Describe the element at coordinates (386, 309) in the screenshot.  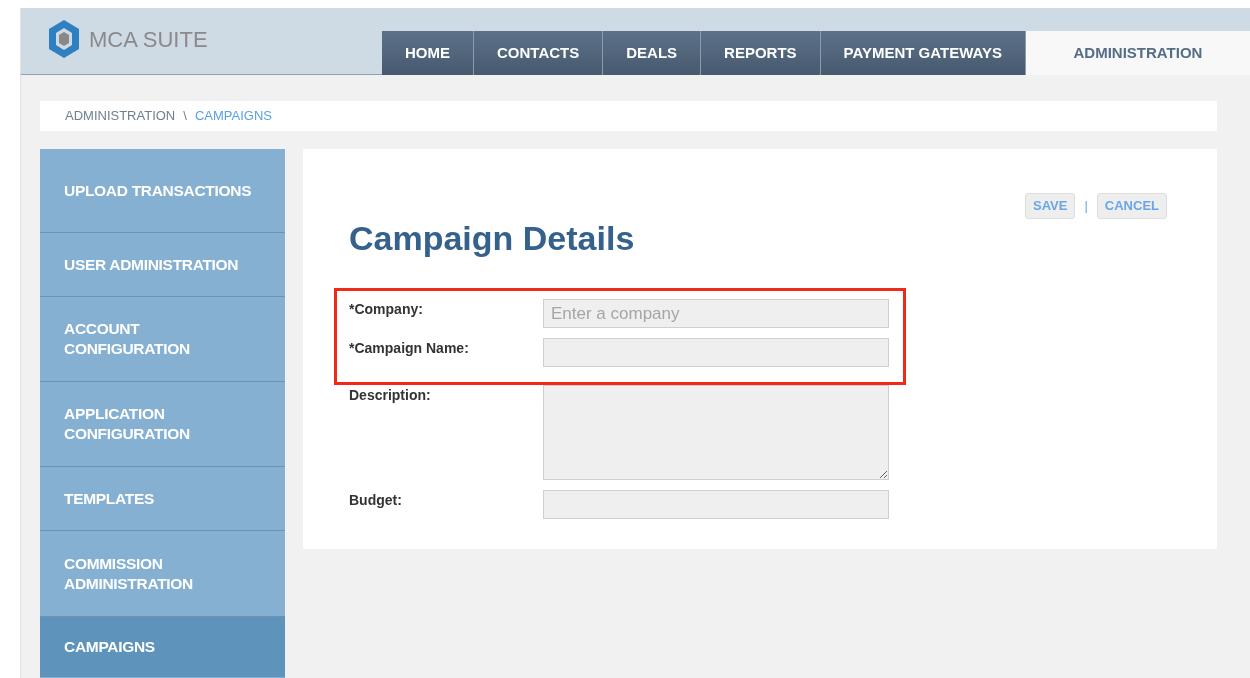
I see `field-label: *Company:` at that location.